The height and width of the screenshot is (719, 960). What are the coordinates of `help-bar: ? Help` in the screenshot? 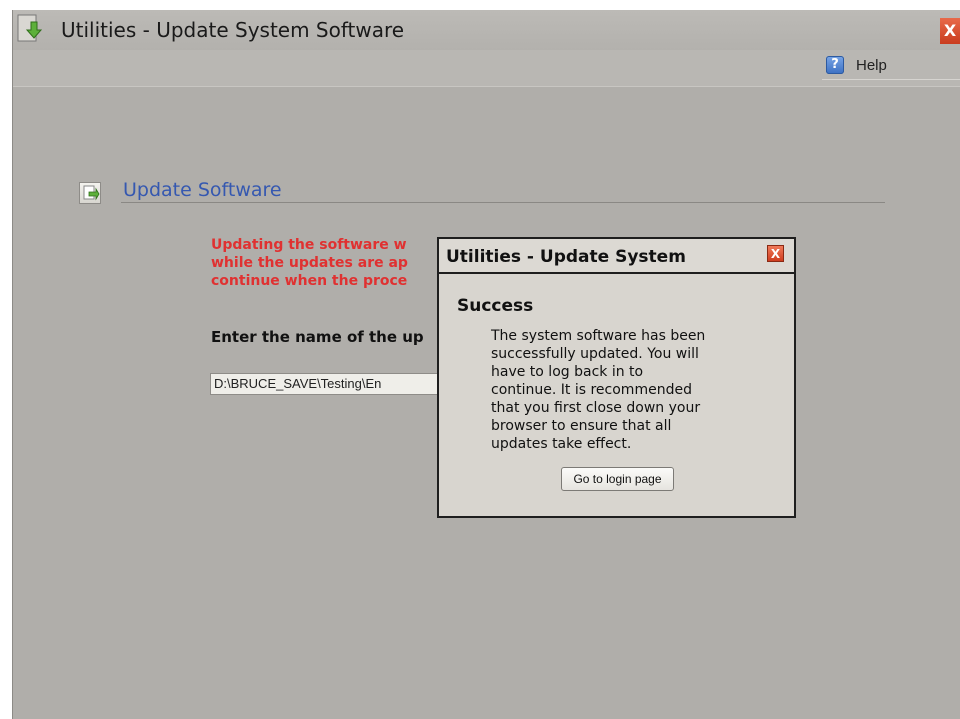 It's located at (486, 68).